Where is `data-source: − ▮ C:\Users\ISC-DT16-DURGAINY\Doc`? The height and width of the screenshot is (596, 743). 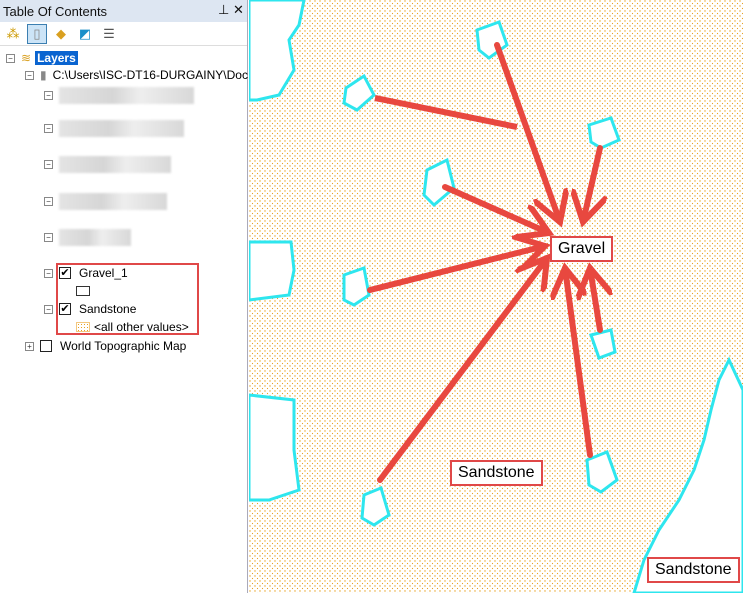
data-source: − ▮ C:\Users\ISC-DT16-DURGAINY\Doc is located at coordinates (136, 75).